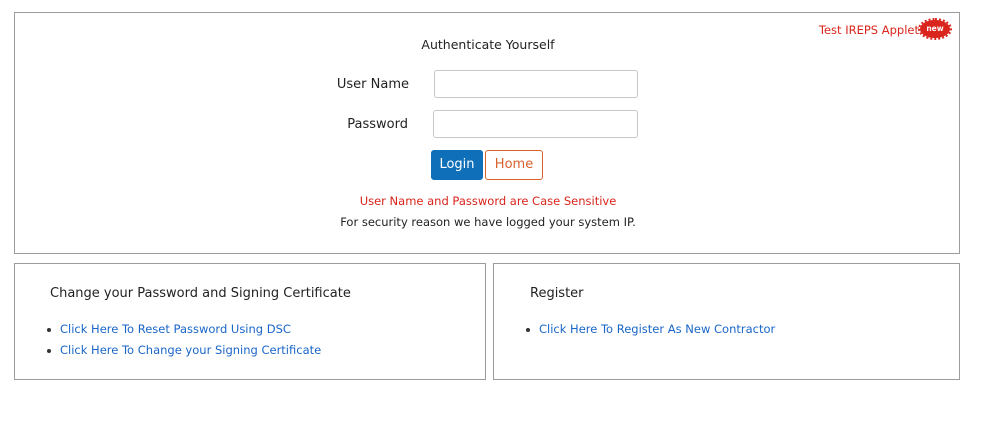  Describe the element at coordinates (536, 84) in the screenshot. I see `username-input` at that location.